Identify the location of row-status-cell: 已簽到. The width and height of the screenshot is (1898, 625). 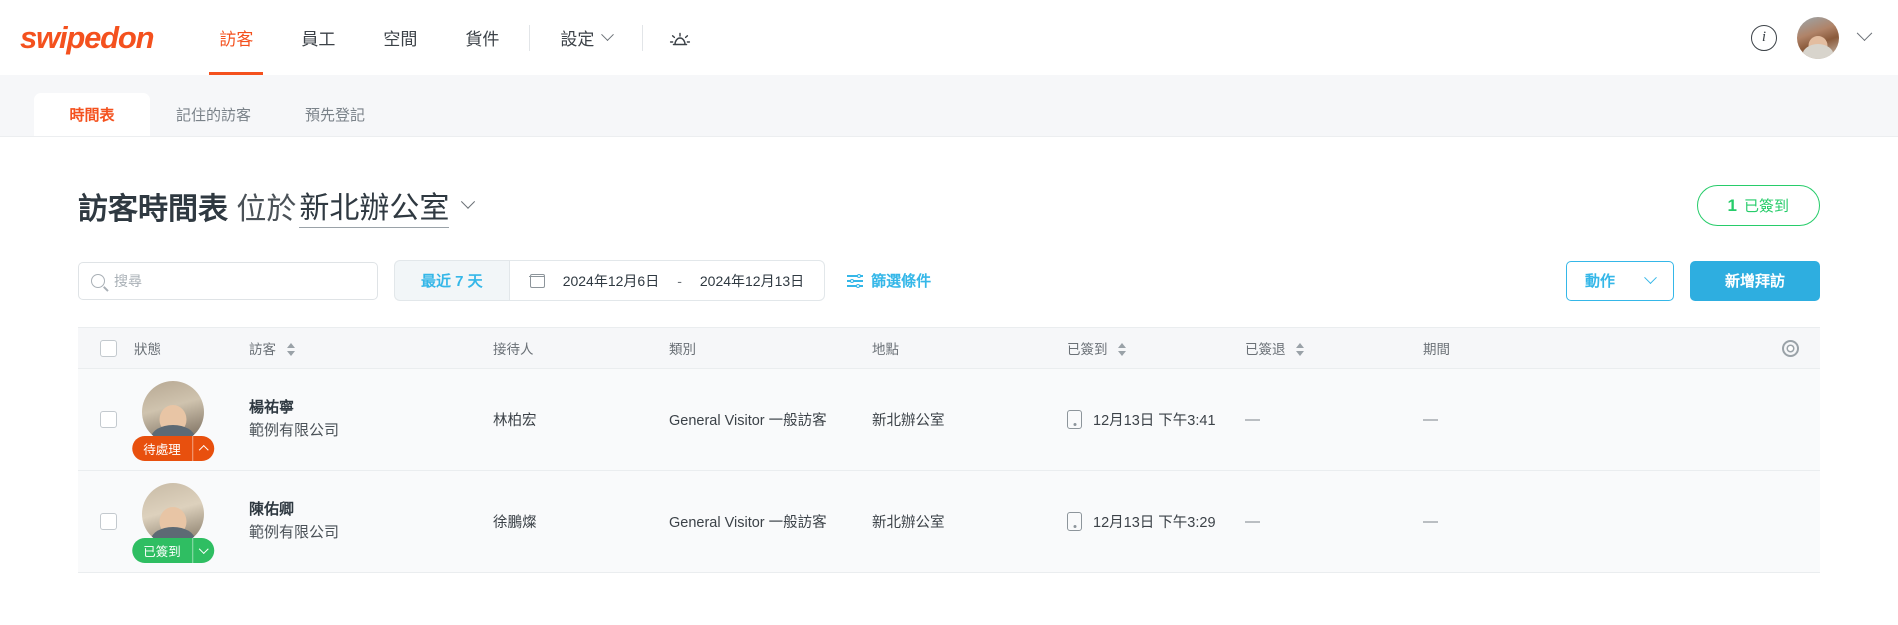
(190, 522).